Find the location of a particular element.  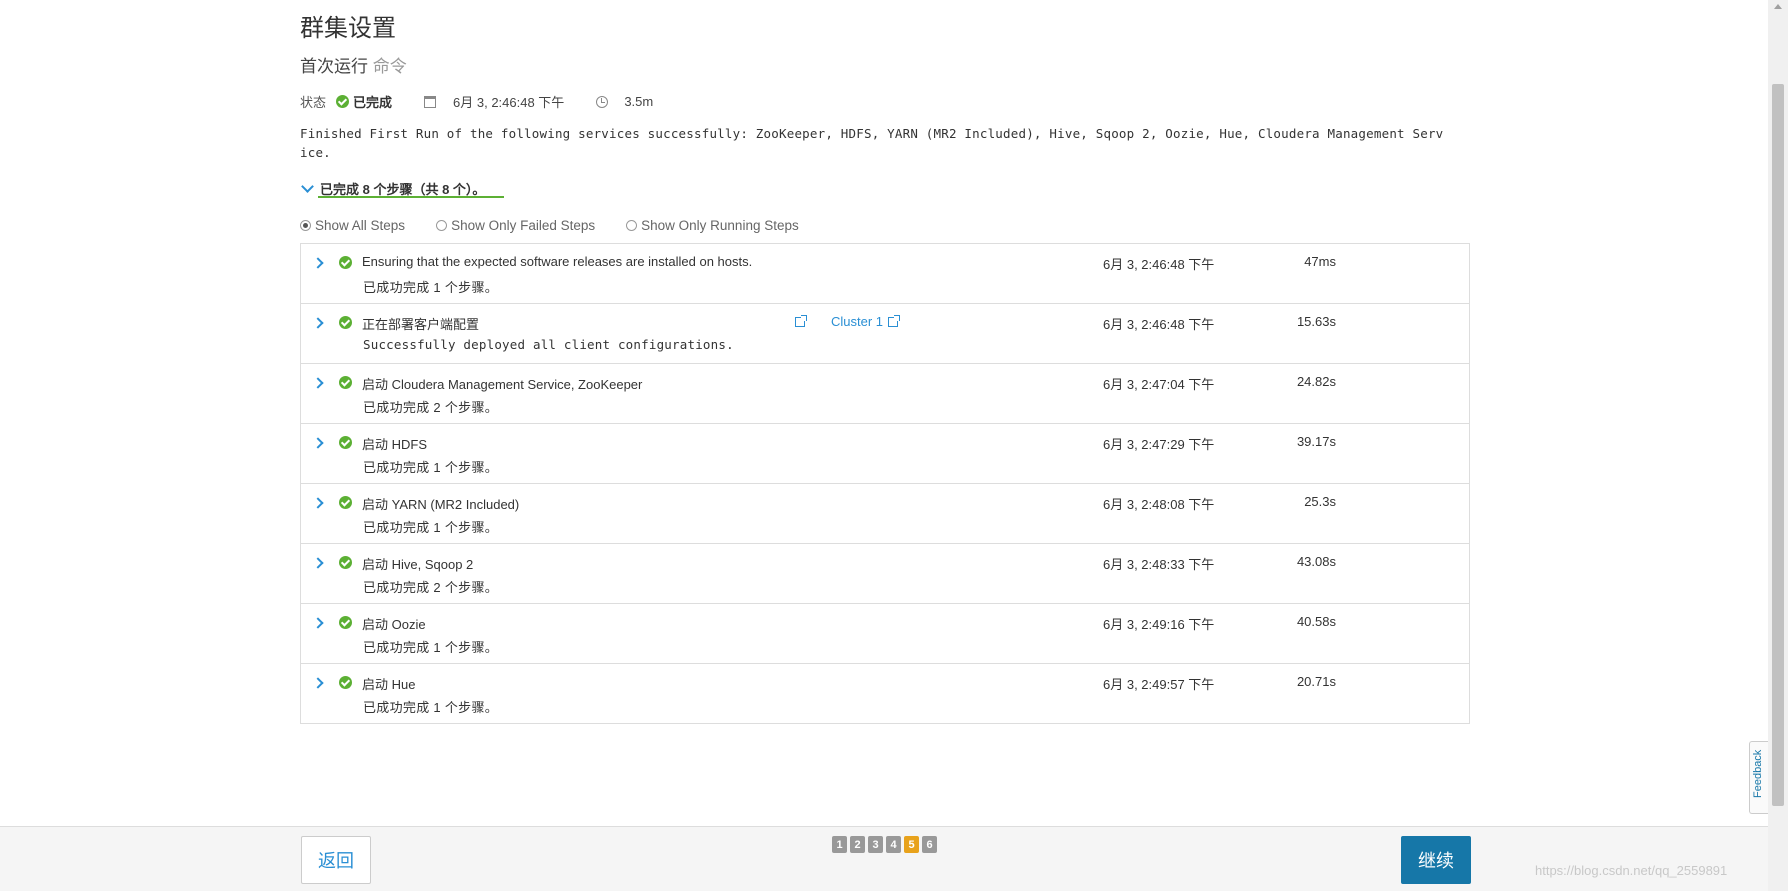

feedback-tab: Feedback is located at coordinates (1758, 777).